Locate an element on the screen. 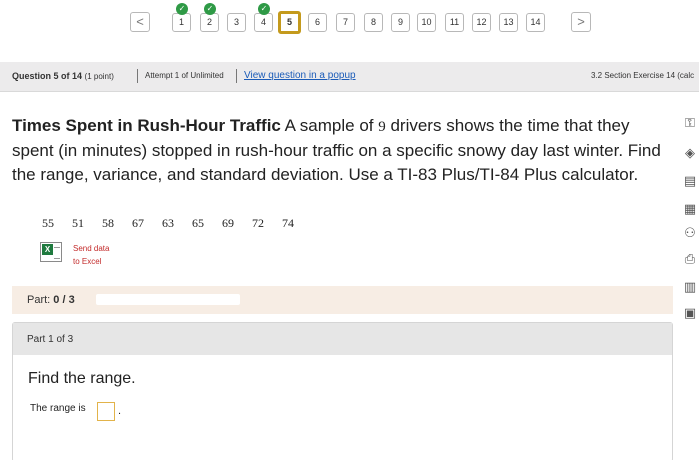 Image resolution: width=699 pixels, height=460 pixels. data-value: 58 is located at coordinates (108, 223).